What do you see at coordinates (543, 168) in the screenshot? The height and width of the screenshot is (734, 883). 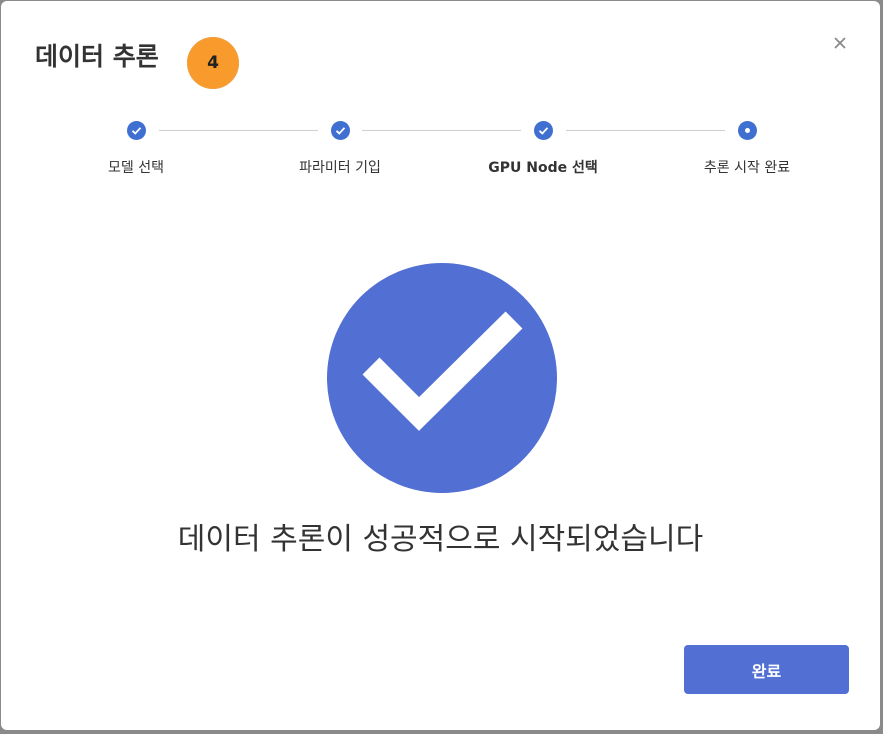 I see `step-3-label: GPU Node 선택` at bounding box center [543, 168].